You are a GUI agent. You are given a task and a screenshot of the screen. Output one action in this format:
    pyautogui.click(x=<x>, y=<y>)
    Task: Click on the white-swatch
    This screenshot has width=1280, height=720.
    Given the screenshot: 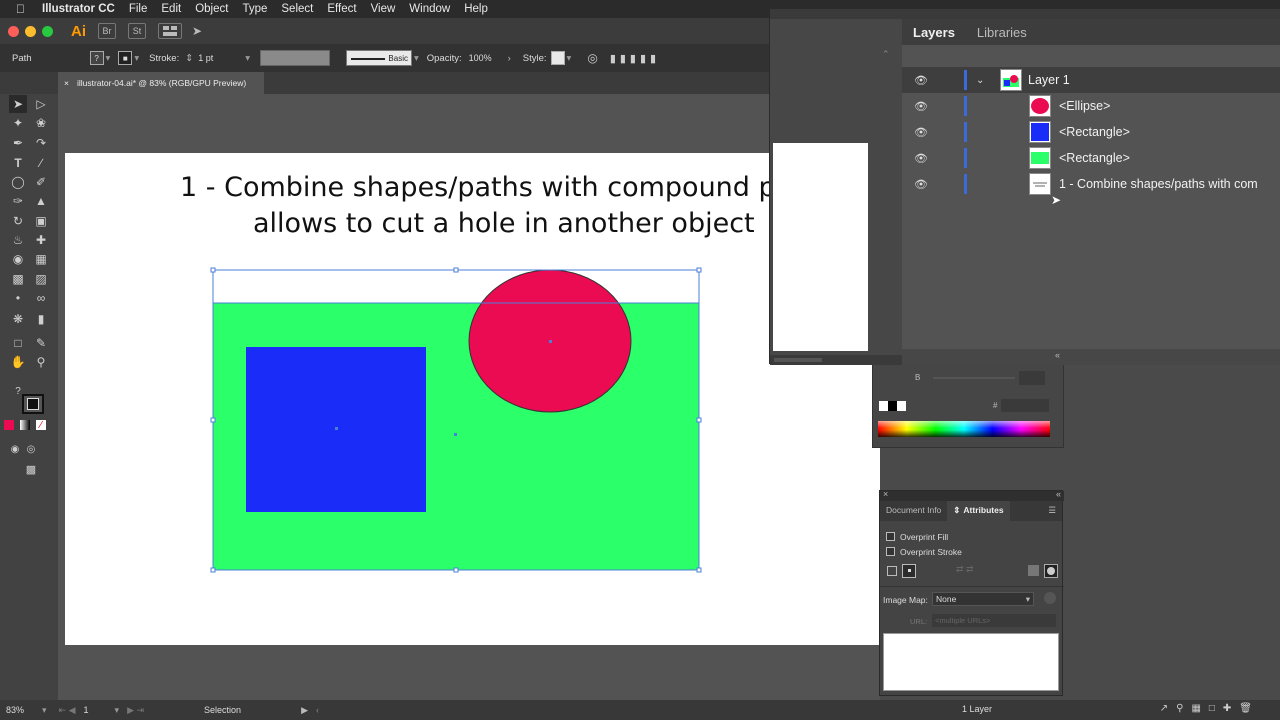 What is the action you would take?
    pyautogui.click(x=901, y=406)
    